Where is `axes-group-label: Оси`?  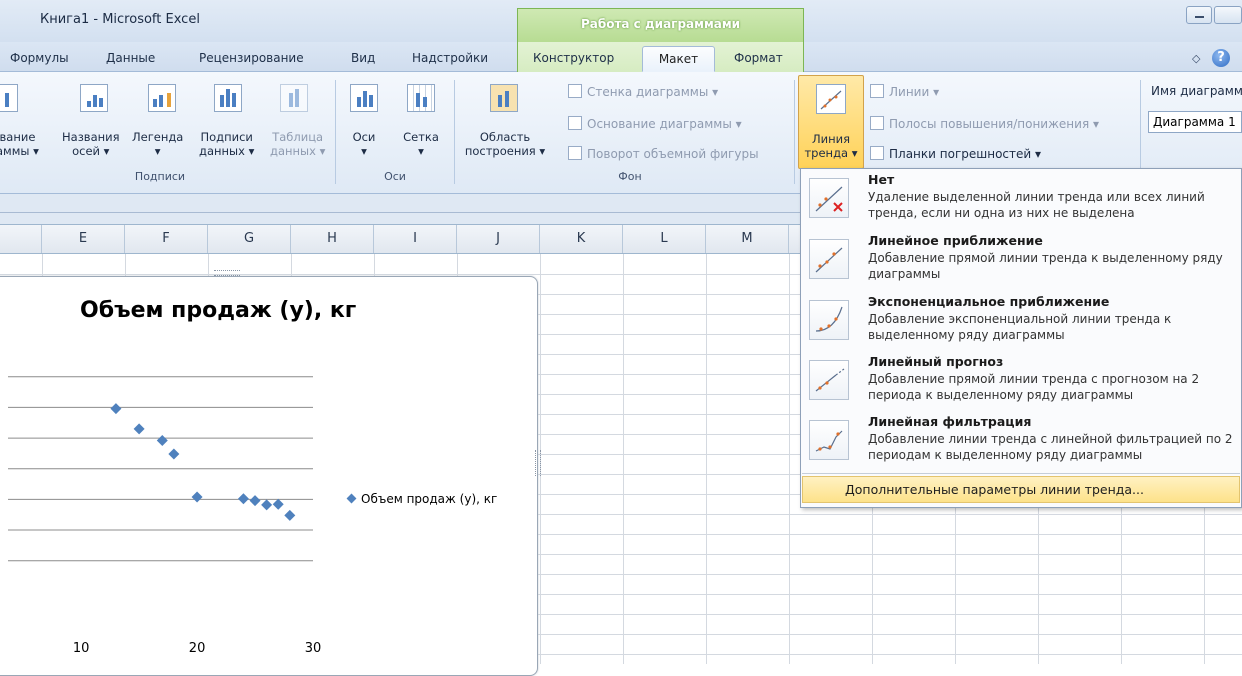
axes-group-label: Оси is located at coordinates (395, 176).